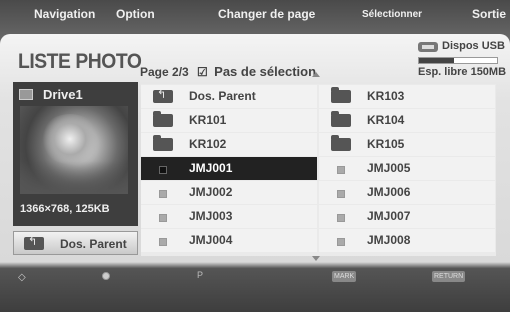 The width and height of the screenshot is (510, 312). Describe the element at coordinates (164, 72) in the screenshot. I see `page-number: Page 2/3` at that location.